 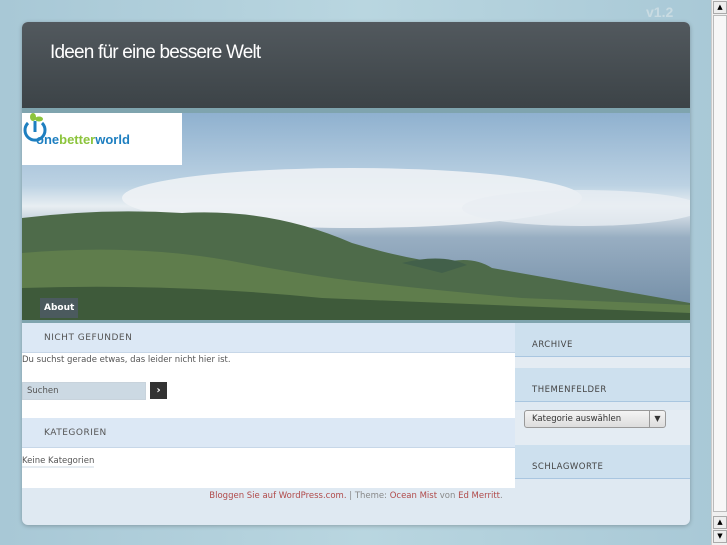 I want to click on no-categories-text: Keine Kategorien, so click(x=58, y=462).